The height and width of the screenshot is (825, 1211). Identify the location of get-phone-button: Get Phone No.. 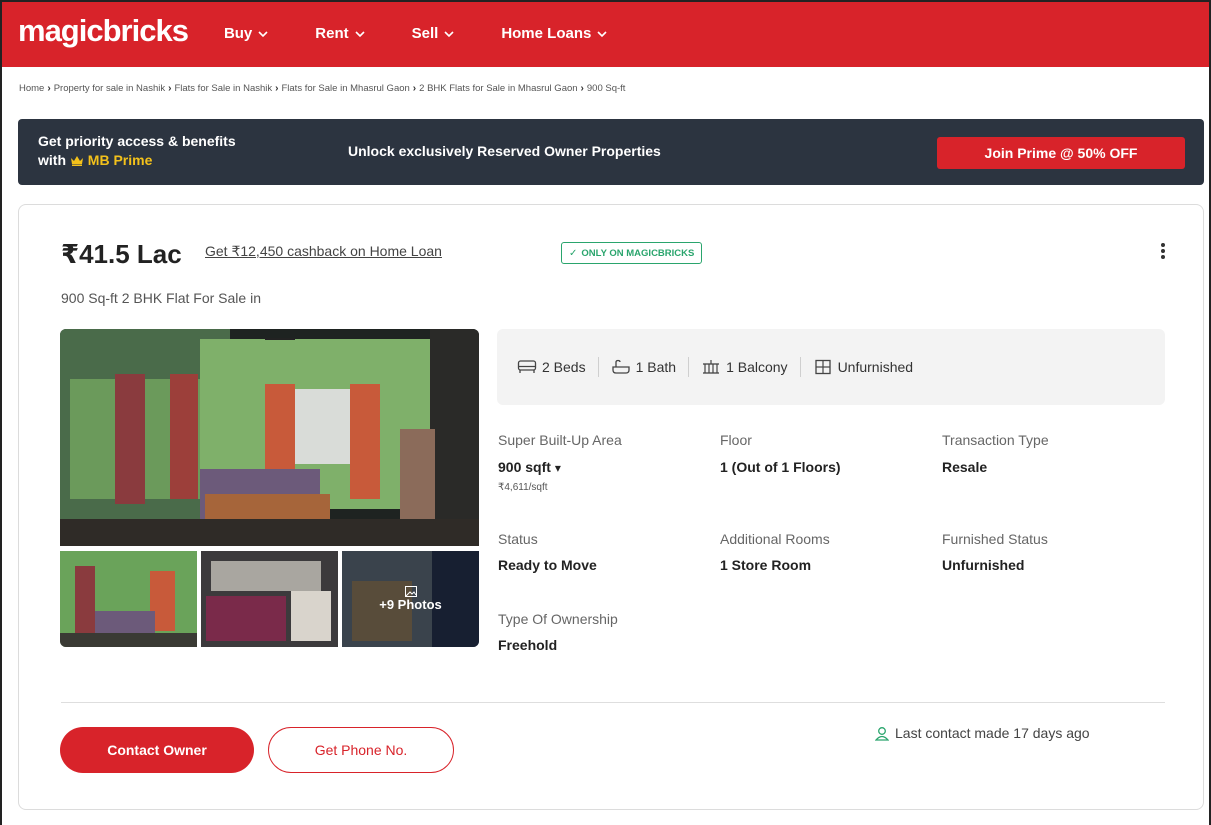
(361, 750).